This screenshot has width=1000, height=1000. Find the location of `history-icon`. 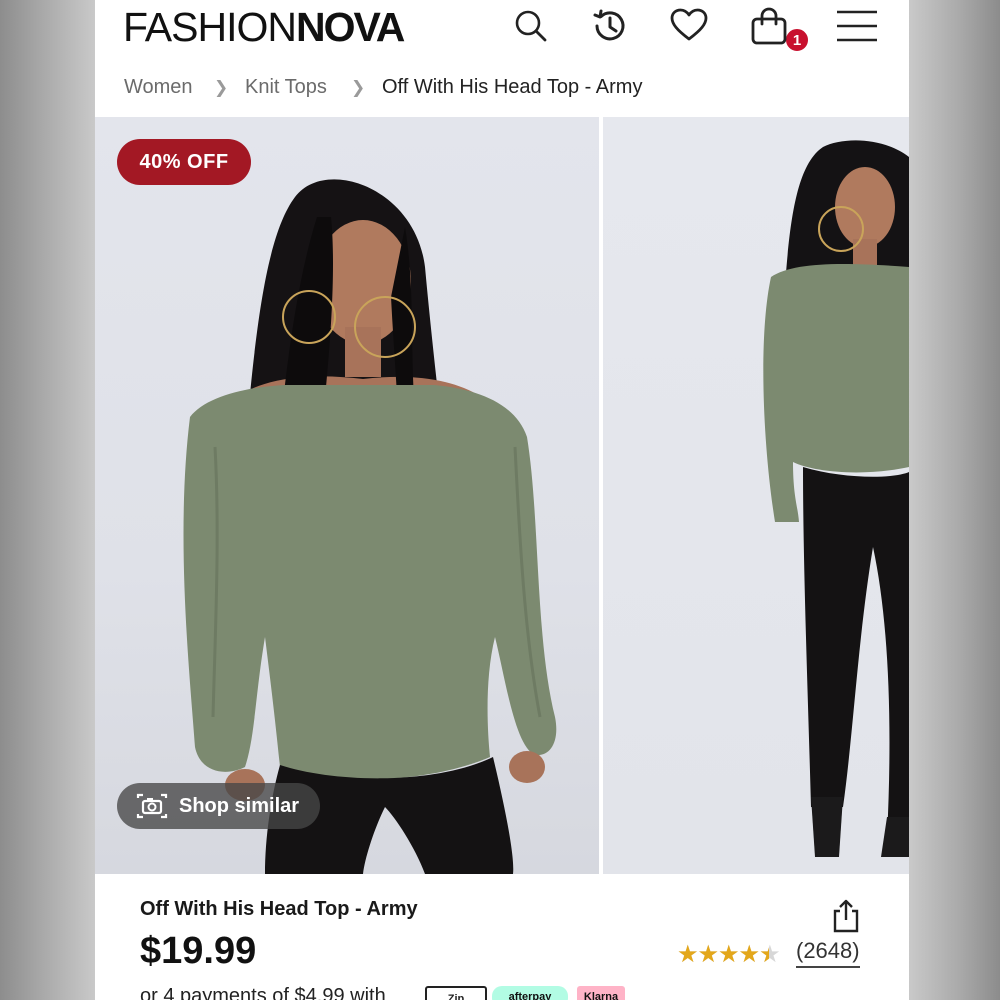

history-icon is located at coordinates (609, 26).